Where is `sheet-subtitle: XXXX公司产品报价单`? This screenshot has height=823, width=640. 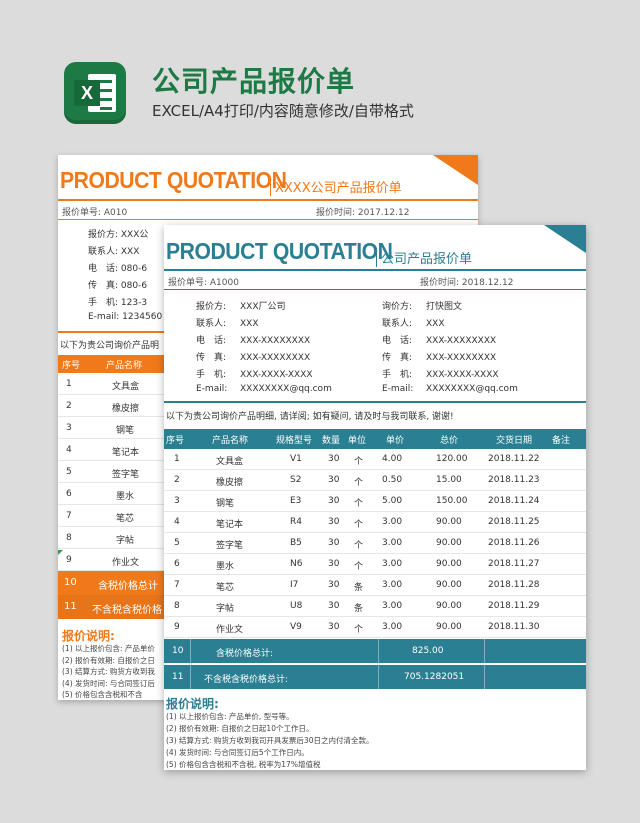 sheet-subtitle: XXXX公司产品报价单 is located at coordinates (336, 186).